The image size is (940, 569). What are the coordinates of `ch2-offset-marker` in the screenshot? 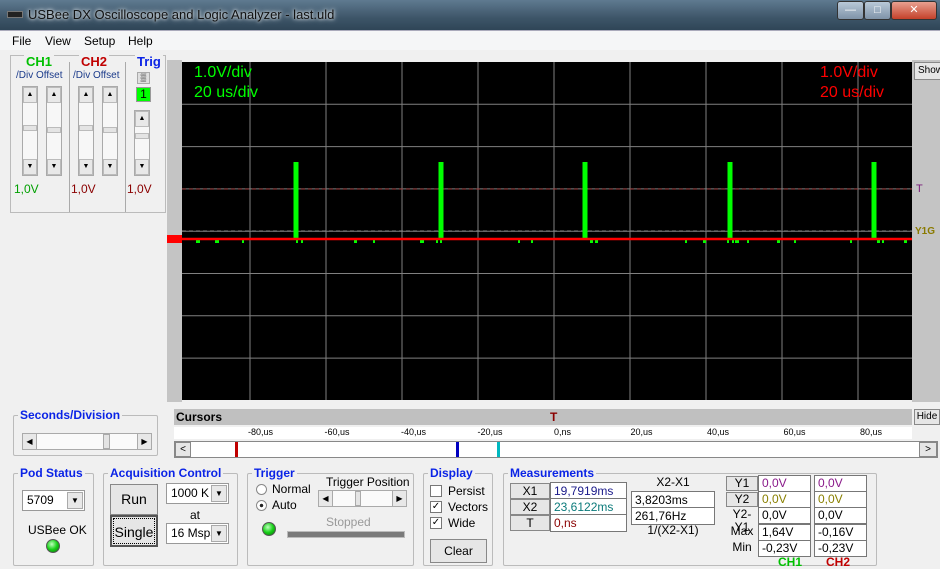 It's located at (174, 239).